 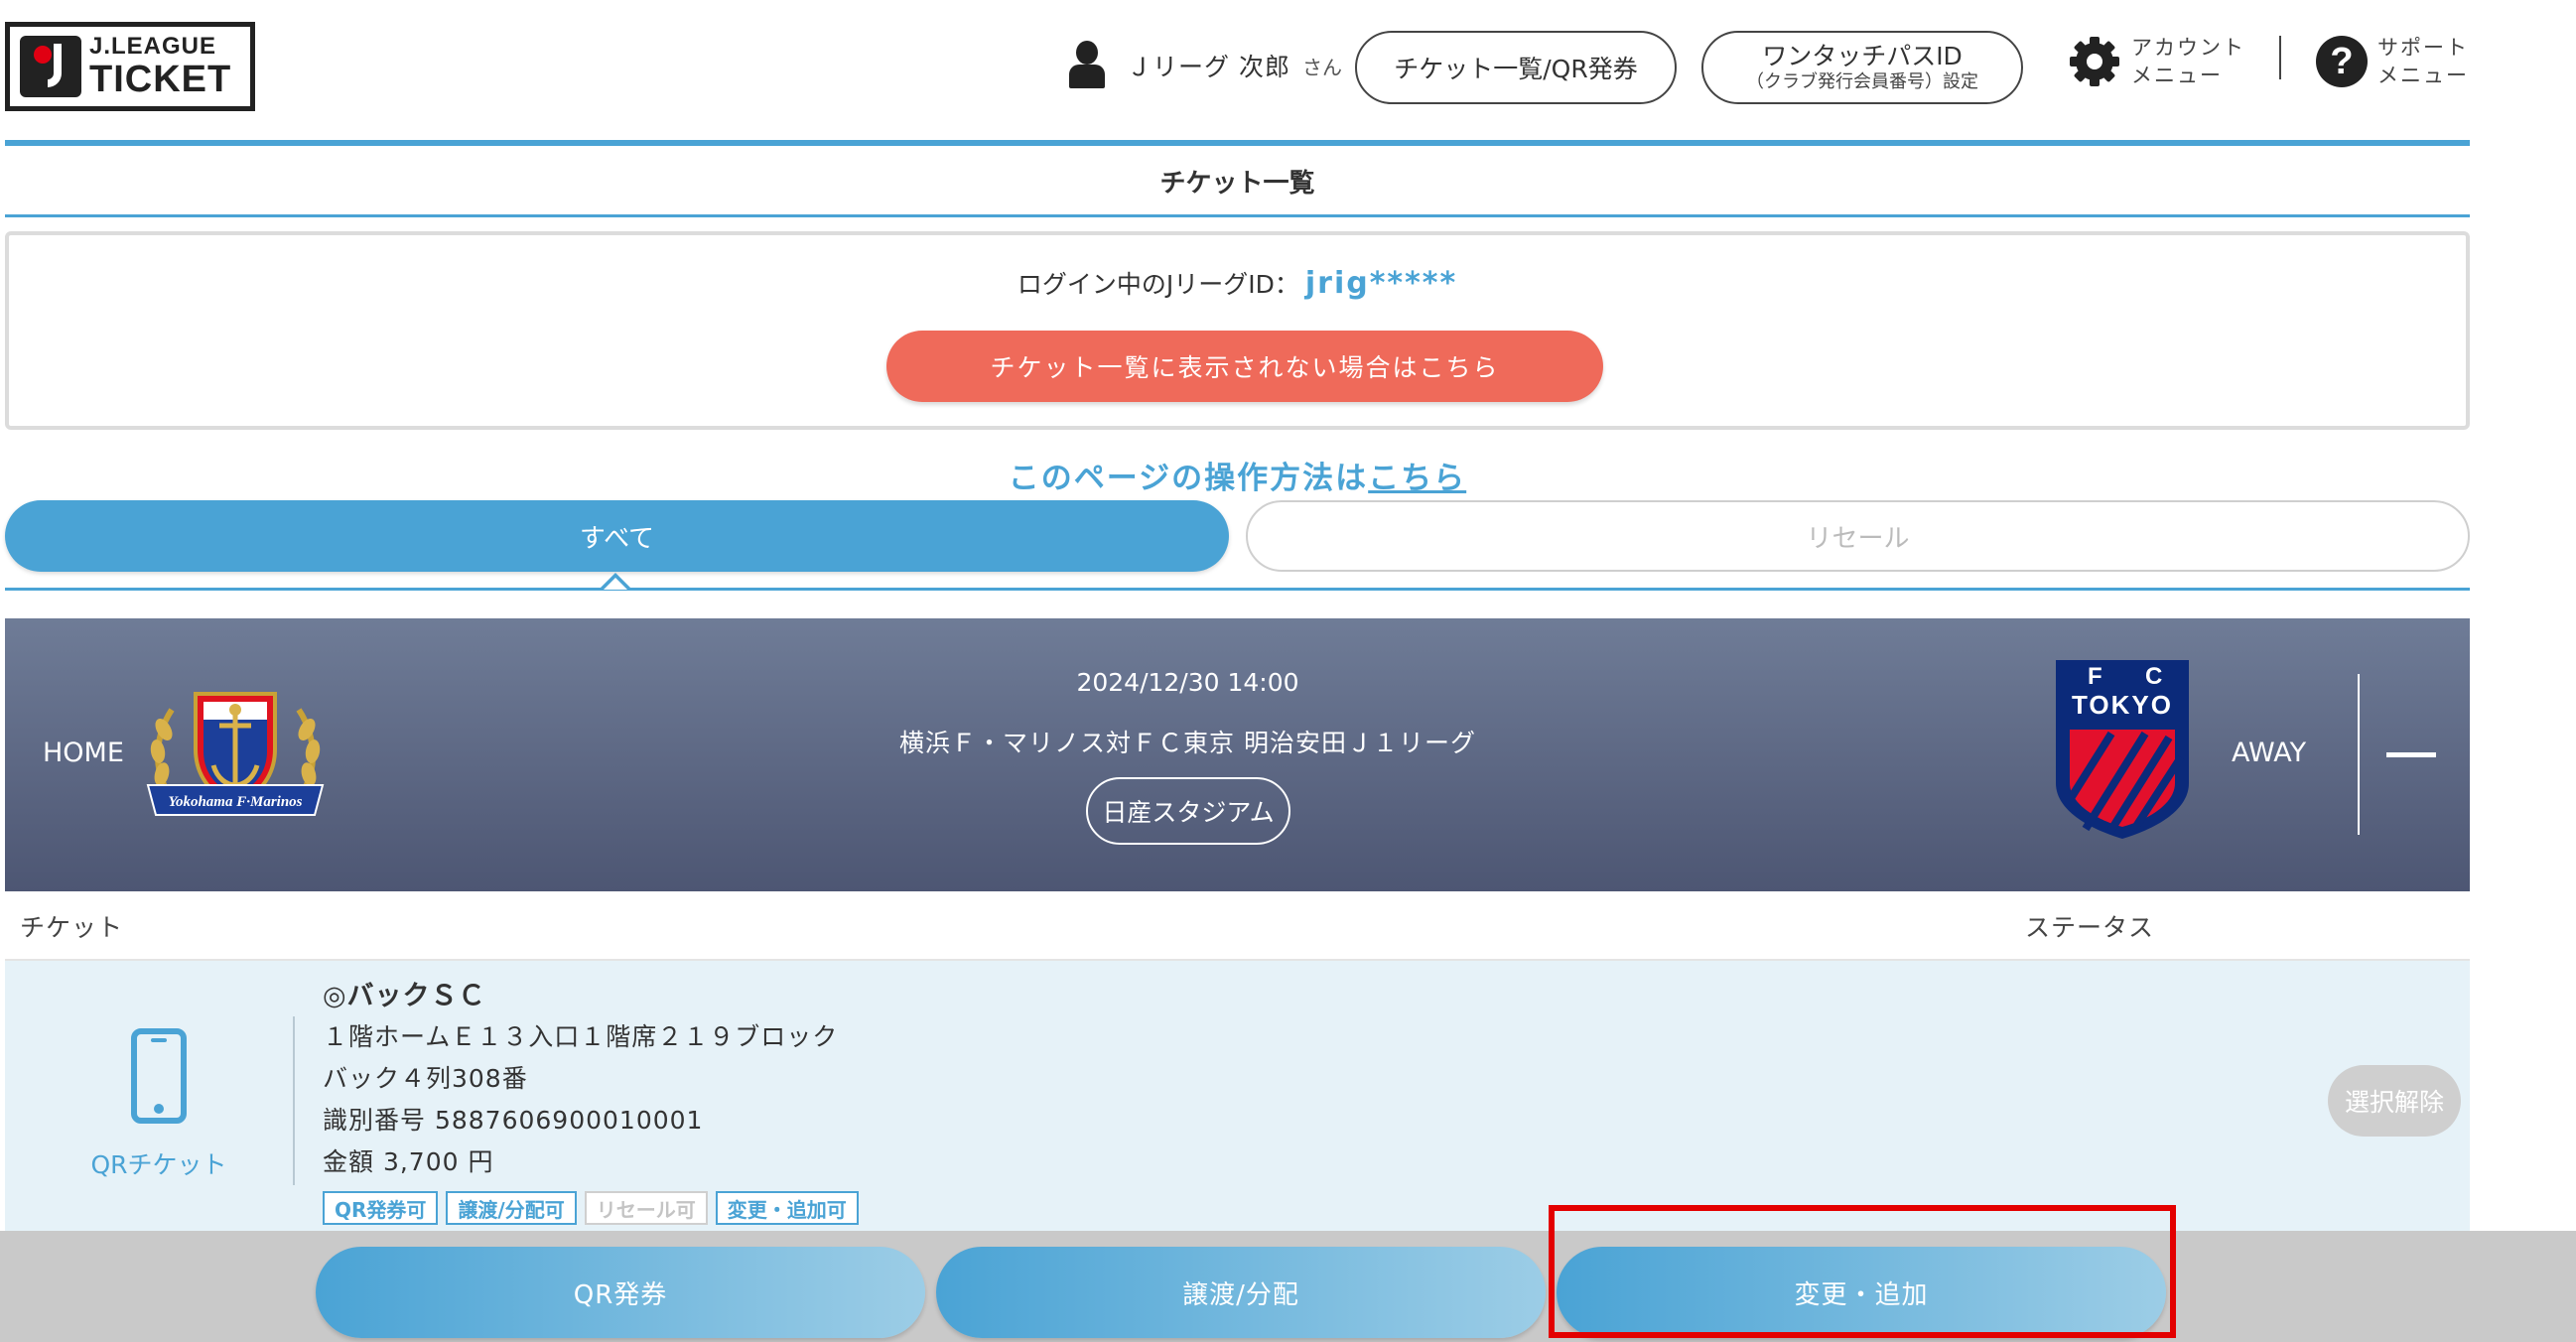 What do you see at coordinates (2280, 57) in the screenshot?
I see `header-divider` at bounding box center [2280, 57].